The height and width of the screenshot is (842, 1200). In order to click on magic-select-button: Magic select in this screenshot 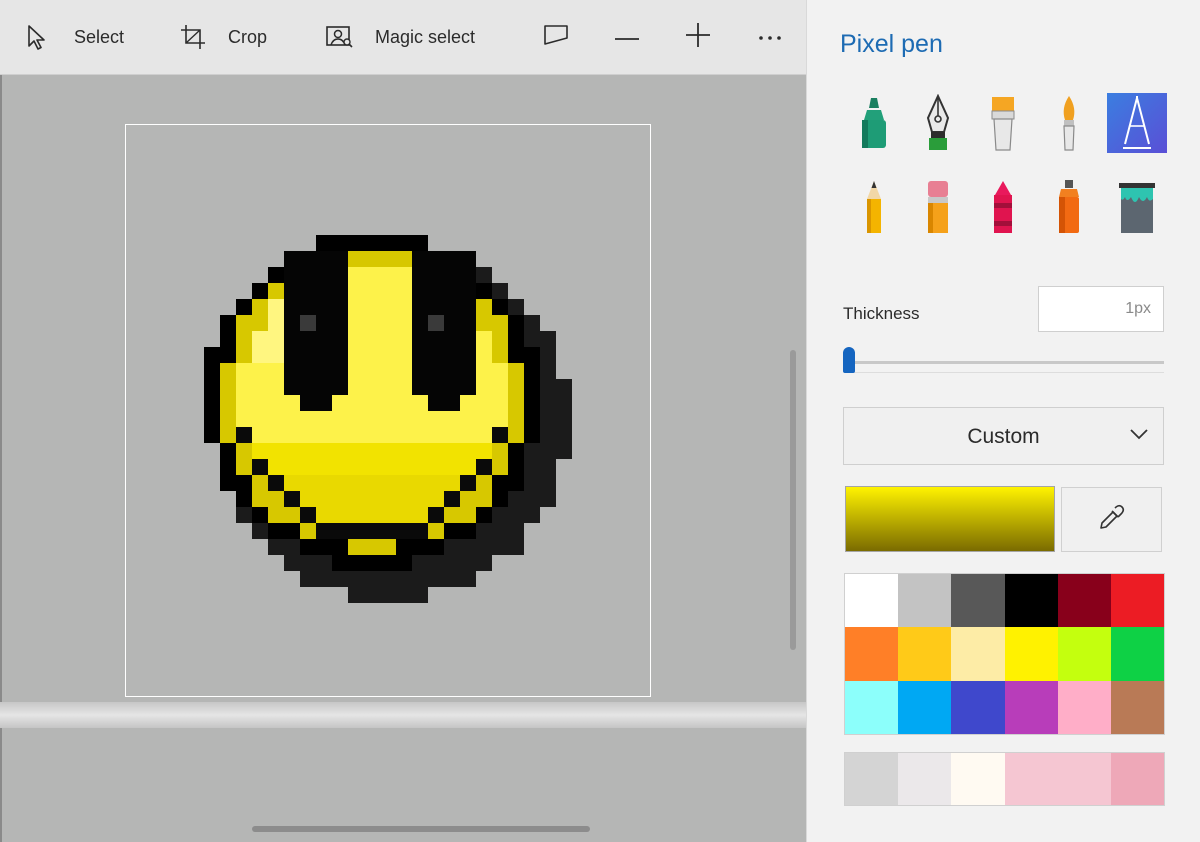, I will do `click(400, 37)`.